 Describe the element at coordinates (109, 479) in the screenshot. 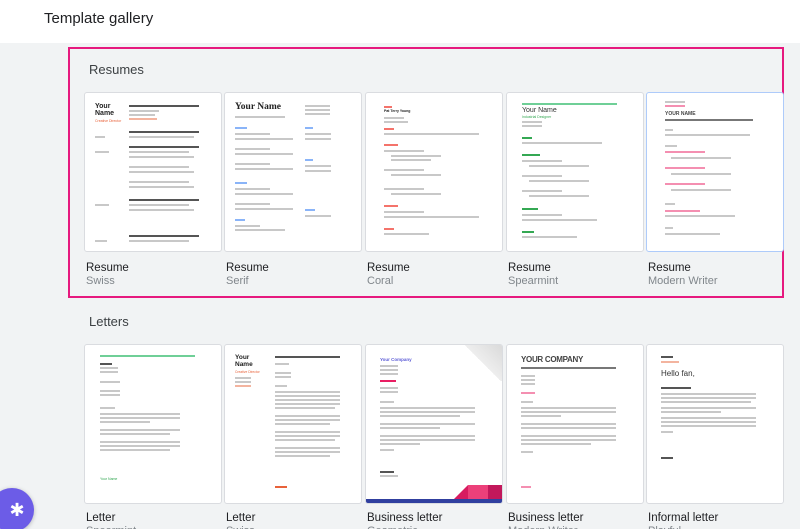

I see `thumb-signature: Your Name` at that location.